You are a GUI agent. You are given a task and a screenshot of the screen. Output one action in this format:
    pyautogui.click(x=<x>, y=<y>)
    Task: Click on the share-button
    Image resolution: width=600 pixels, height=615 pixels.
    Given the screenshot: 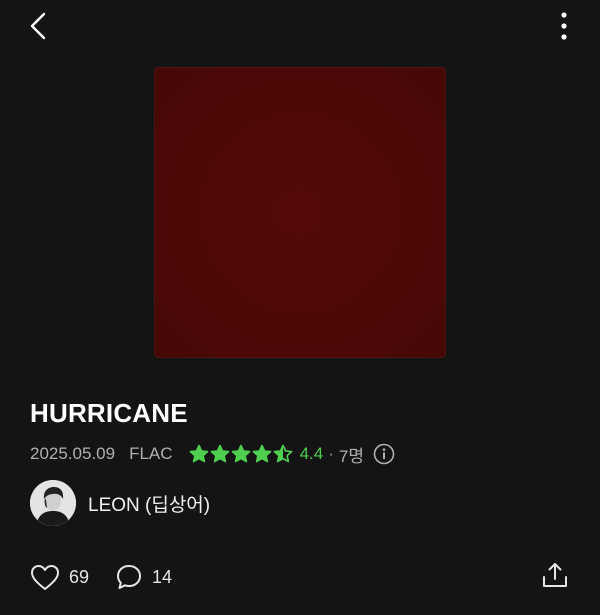 What is the action you would take?
    pyautogui.click(x=555, y=575)
    